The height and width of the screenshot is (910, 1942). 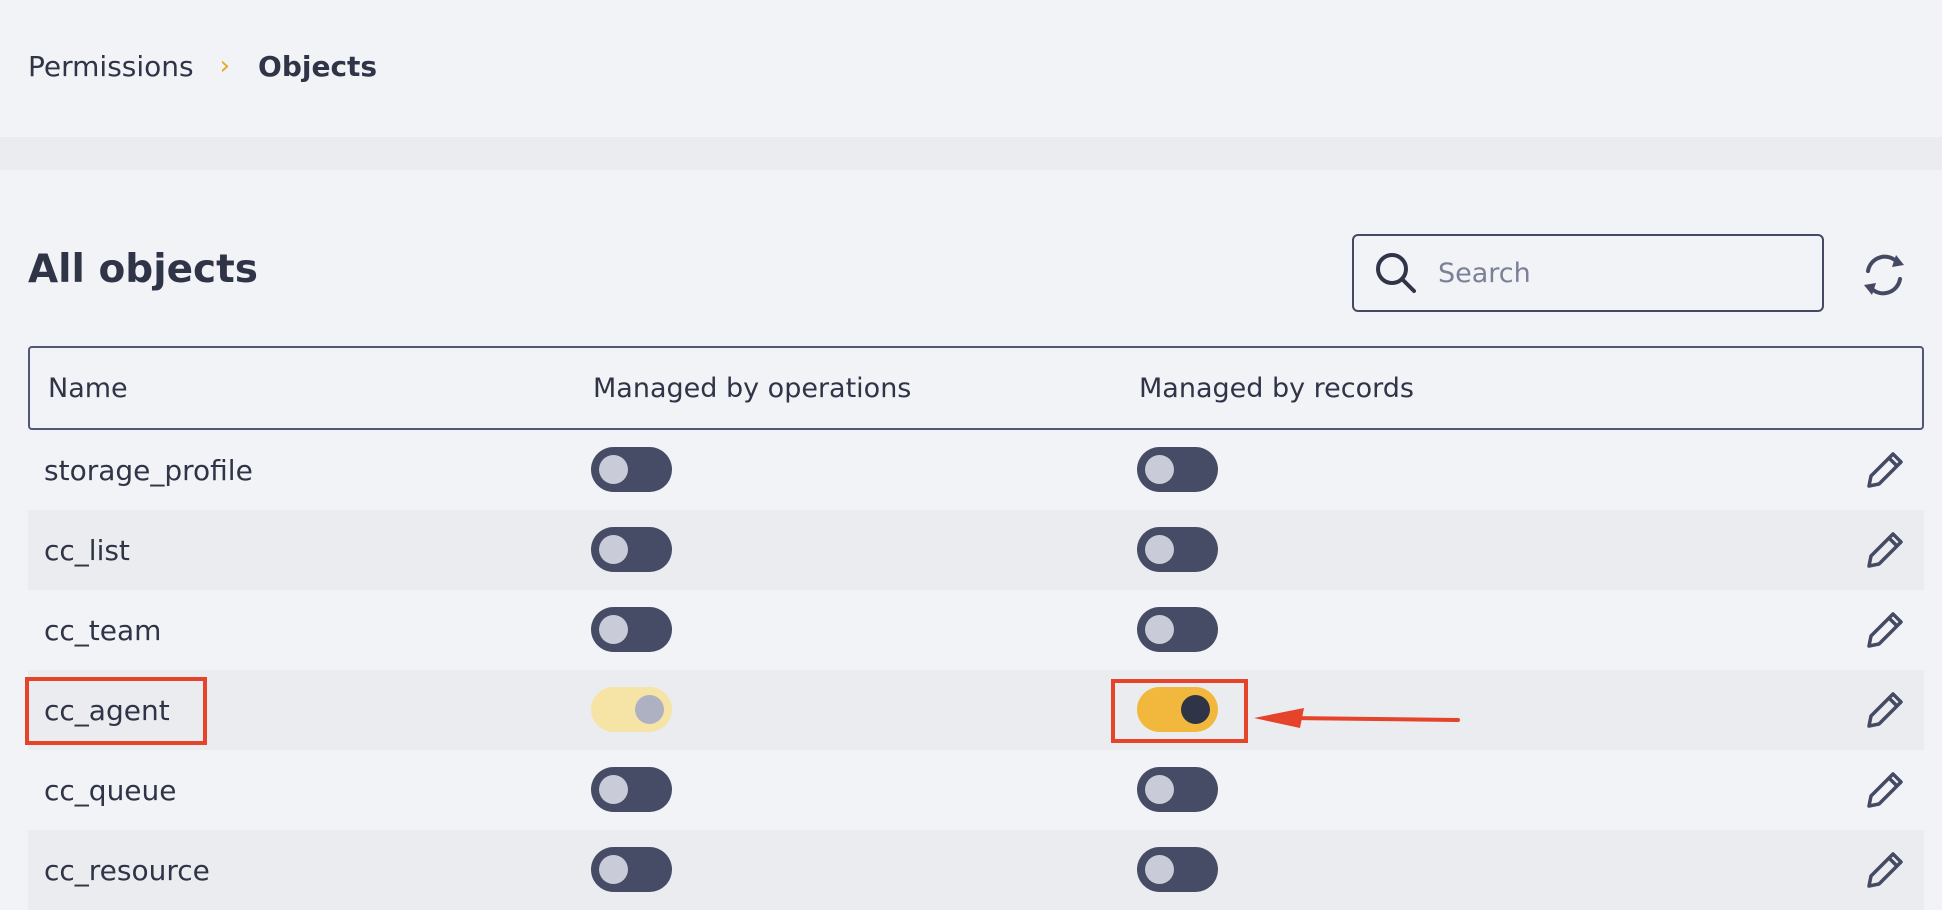 I want to click on table-row: cc_resource, so click(x=976, y=870).